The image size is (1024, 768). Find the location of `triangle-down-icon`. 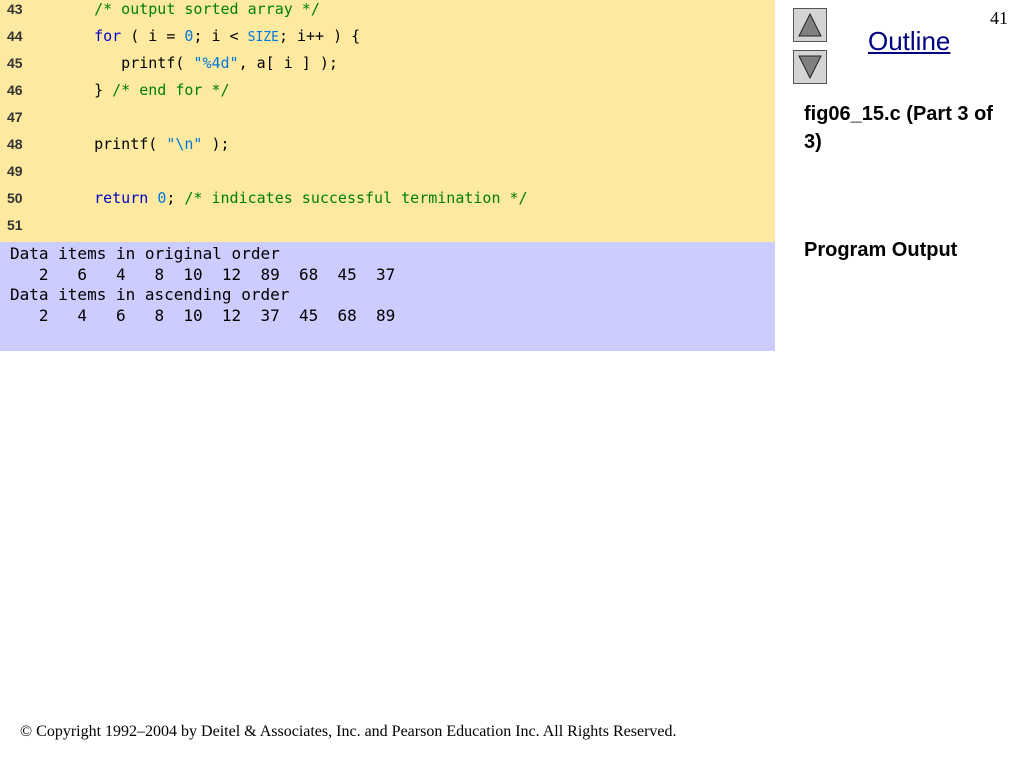

triangle-down-icon is located at coordinates (810, 67).